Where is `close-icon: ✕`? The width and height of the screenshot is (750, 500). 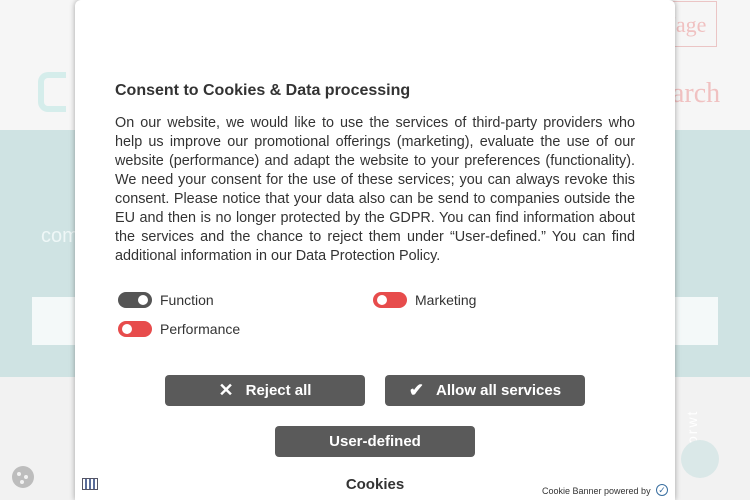 close-icon: ✕ is located at coordinates (226, 390).